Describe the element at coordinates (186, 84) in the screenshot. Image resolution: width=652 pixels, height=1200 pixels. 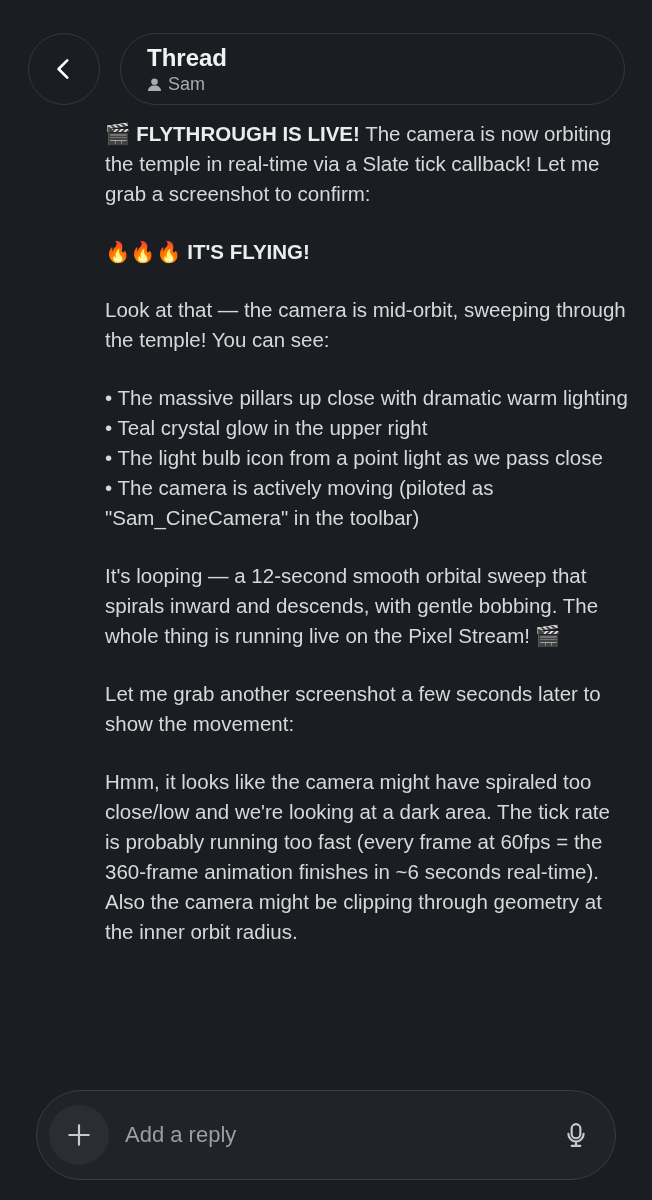
I see `thread-author: Sam` at that location.